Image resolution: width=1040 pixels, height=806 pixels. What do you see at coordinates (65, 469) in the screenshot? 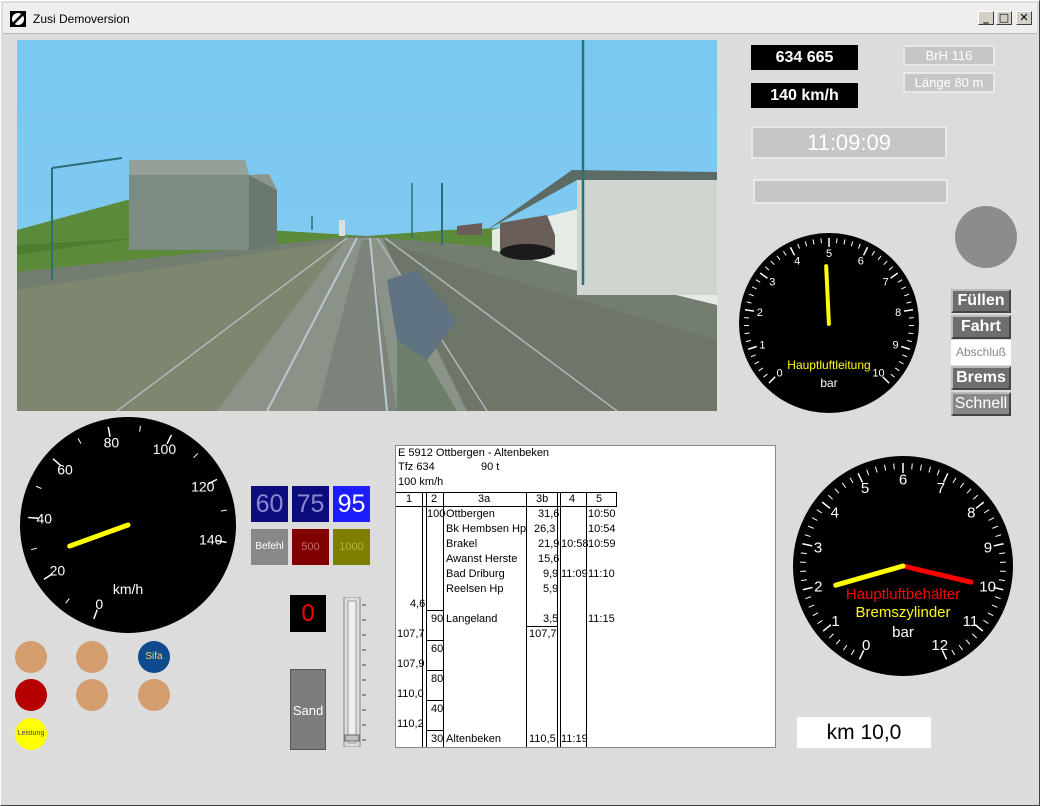
I see `gauge-tick-label: 60` at bounding box center [65, 469].